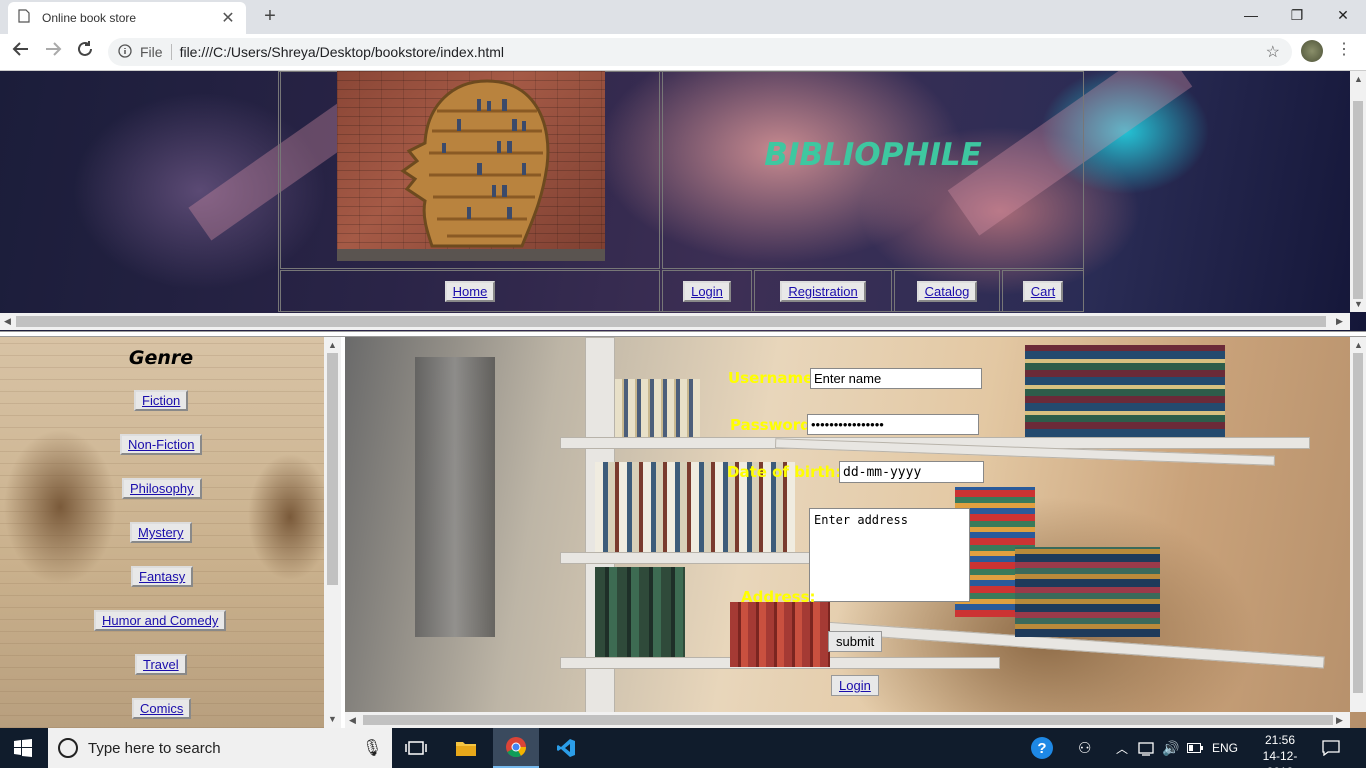  I want to click on security-label: File, so click(151, 52).